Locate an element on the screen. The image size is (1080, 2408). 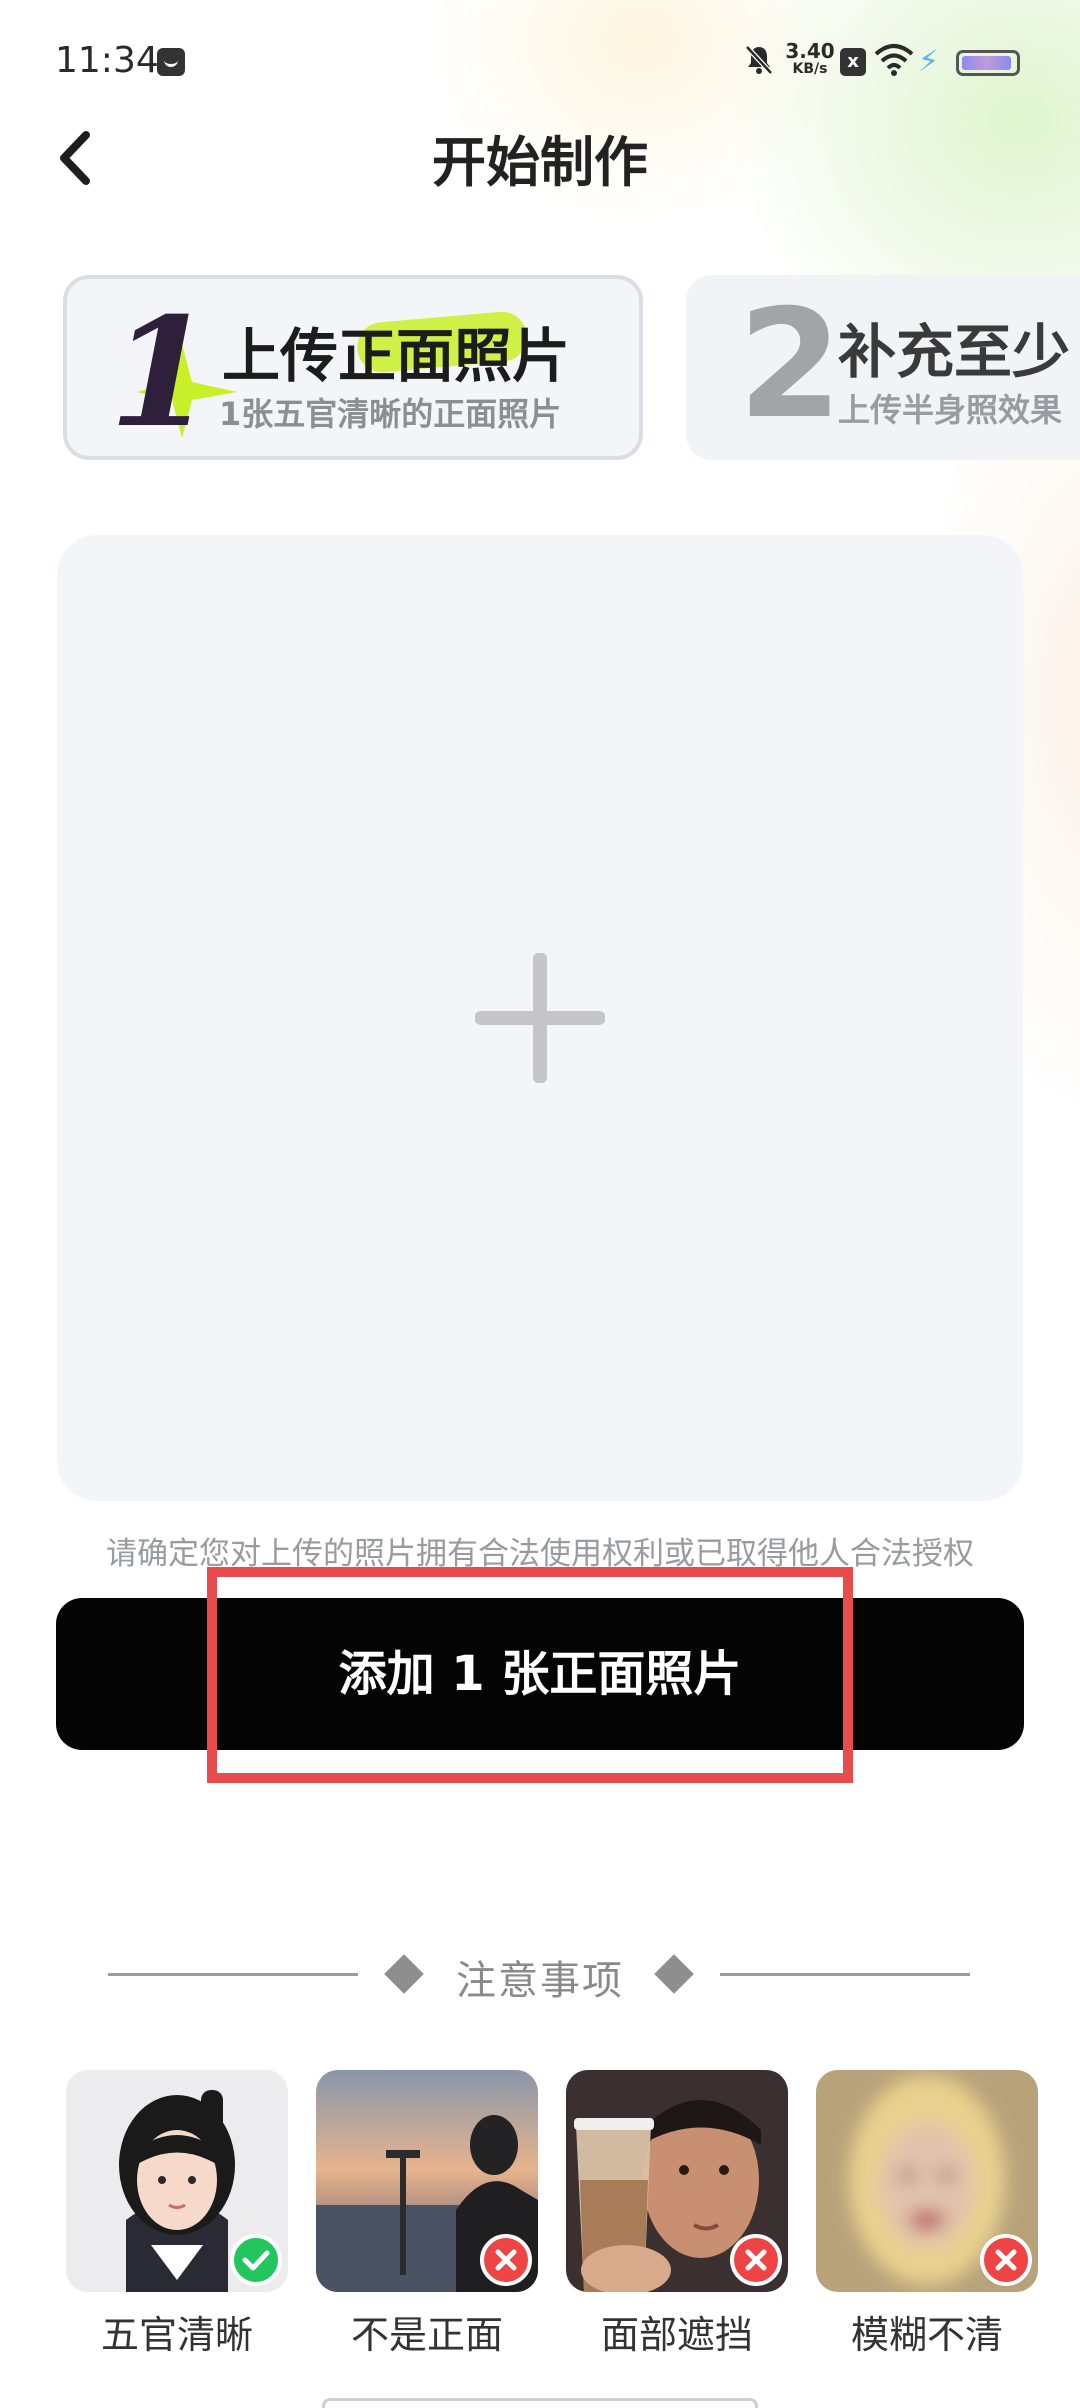
notification-icon is located at coordinates (171, 62).